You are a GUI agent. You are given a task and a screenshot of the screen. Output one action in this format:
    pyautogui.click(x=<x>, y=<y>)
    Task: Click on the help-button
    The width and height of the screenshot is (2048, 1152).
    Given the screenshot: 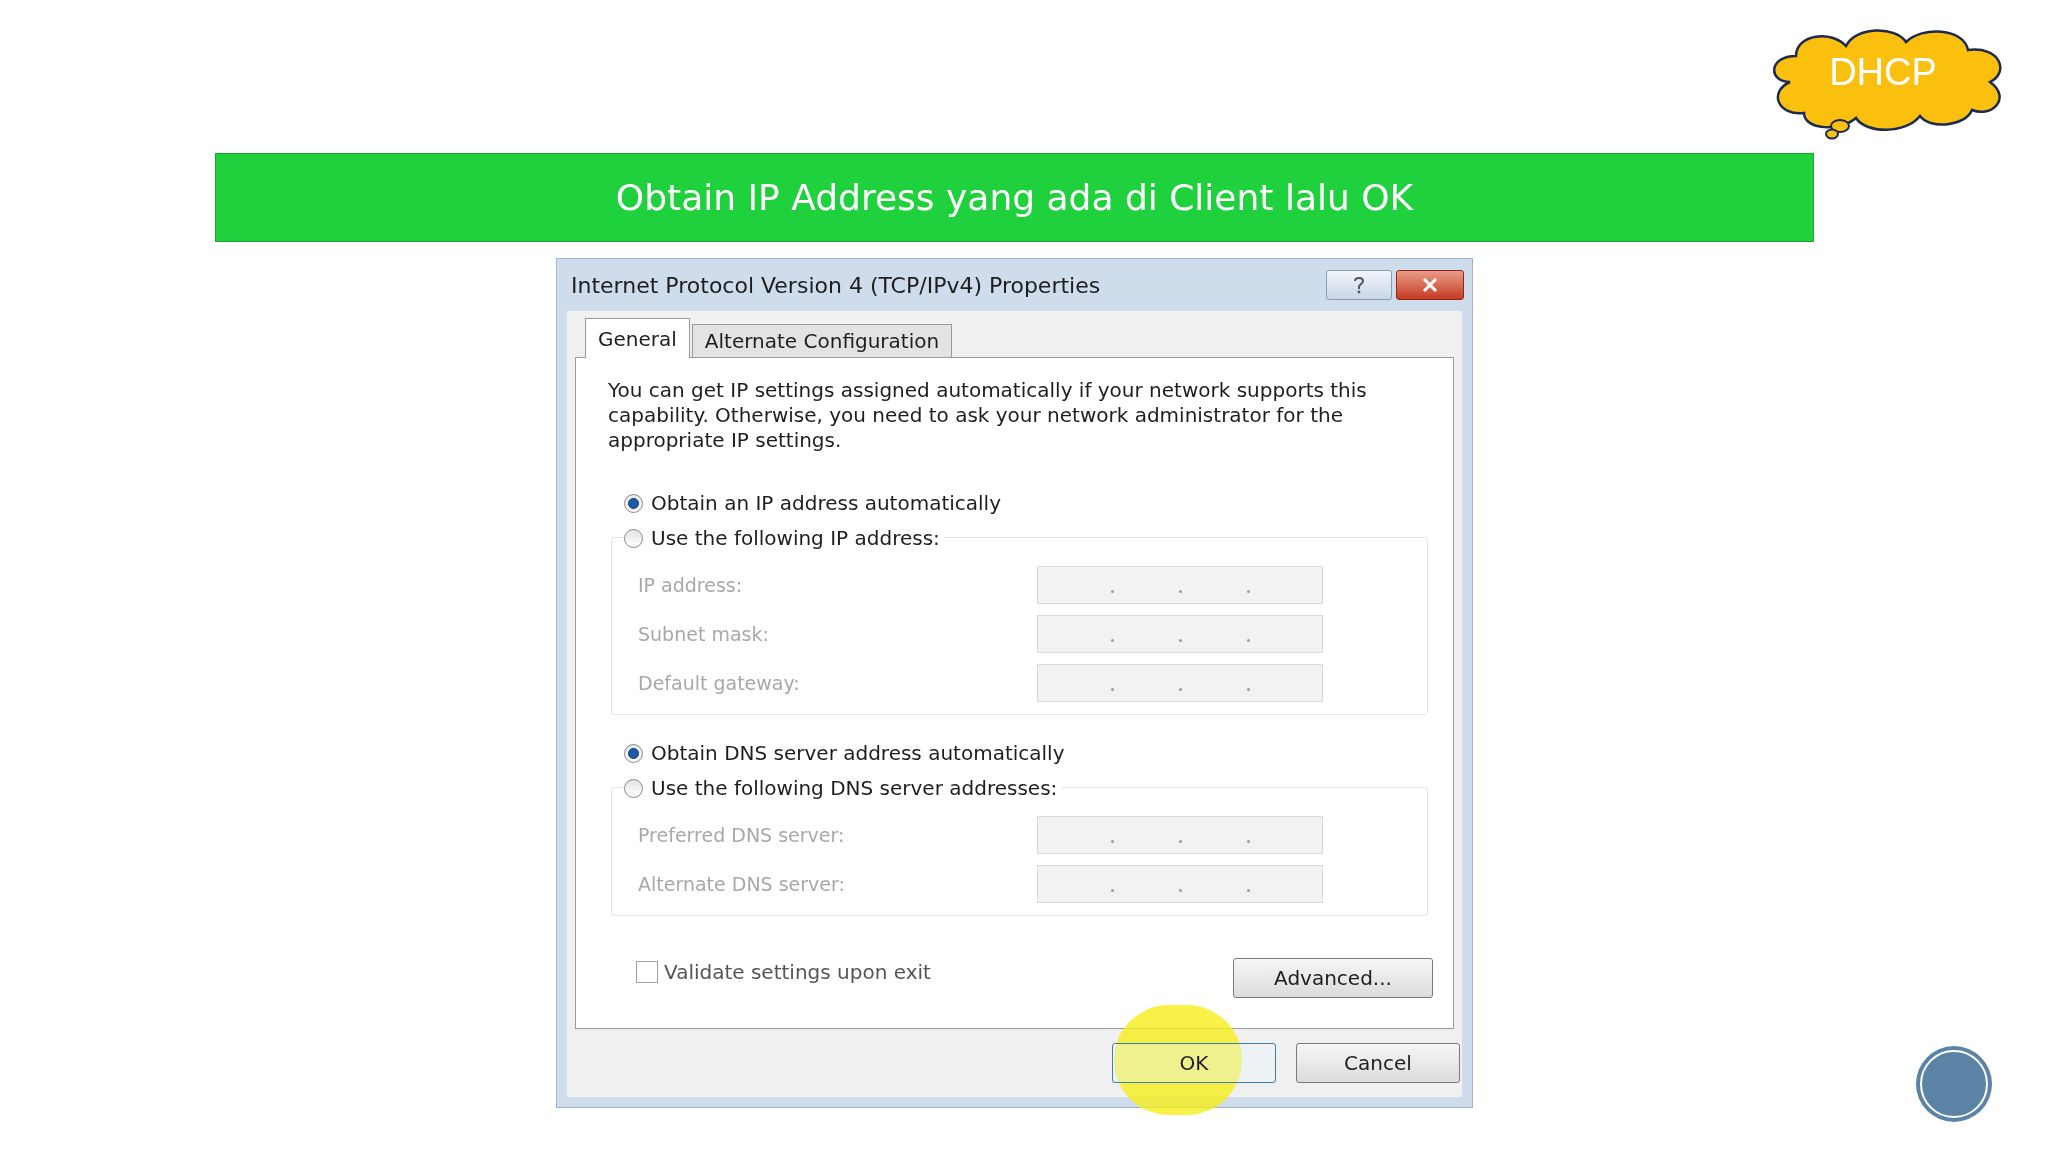 What is the action you would take?
    pyautogui.click(x=1359, y=285)
    